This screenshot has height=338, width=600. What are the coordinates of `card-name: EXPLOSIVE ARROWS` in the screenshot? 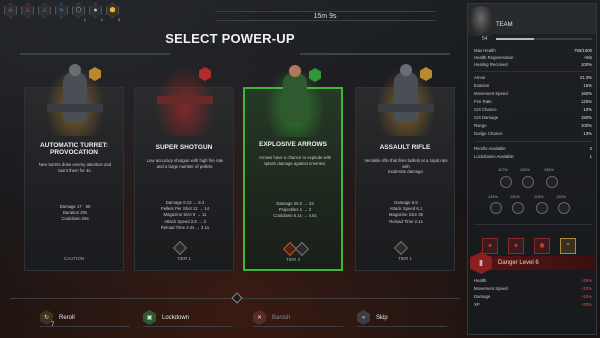 It's located at (293, 144).